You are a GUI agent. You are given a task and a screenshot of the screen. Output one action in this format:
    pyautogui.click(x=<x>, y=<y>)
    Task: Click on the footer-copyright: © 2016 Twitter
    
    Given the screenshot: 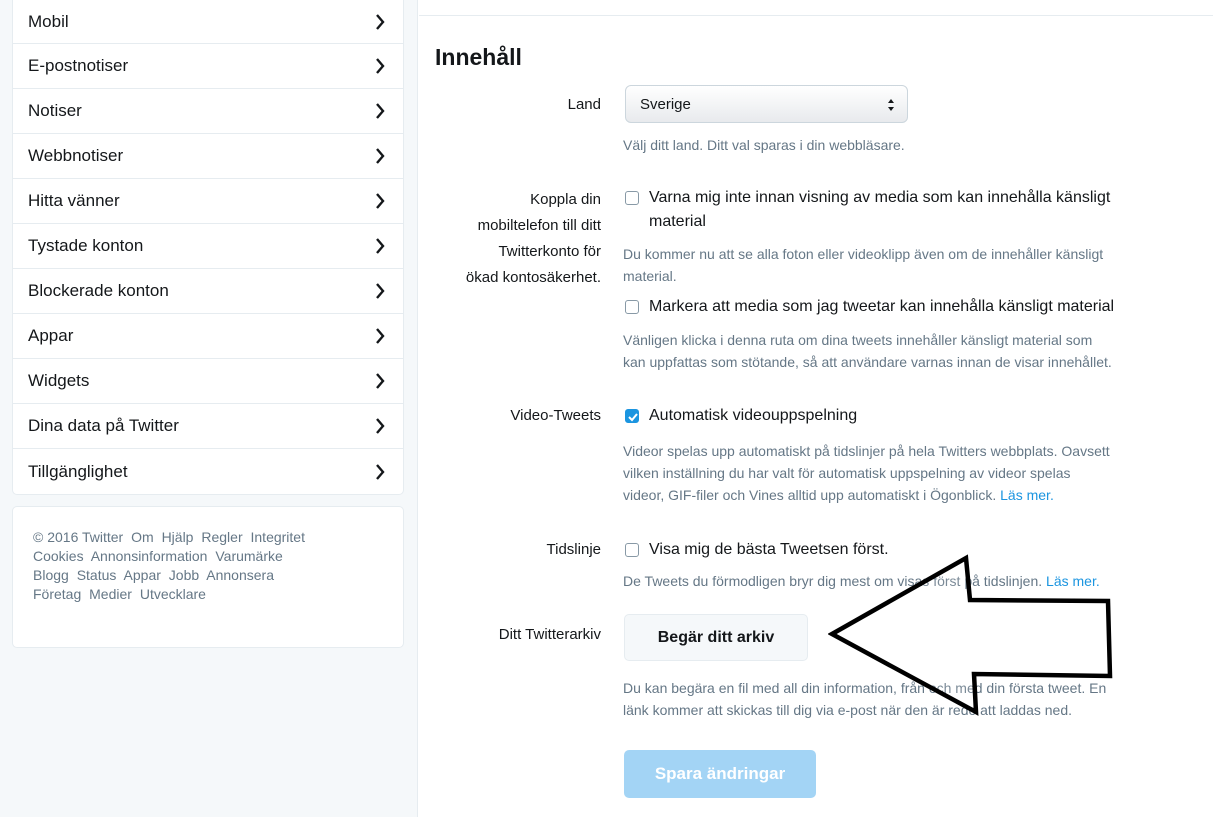 What is the action you would take?
    pyautogui.click(x=78, y=537)
    